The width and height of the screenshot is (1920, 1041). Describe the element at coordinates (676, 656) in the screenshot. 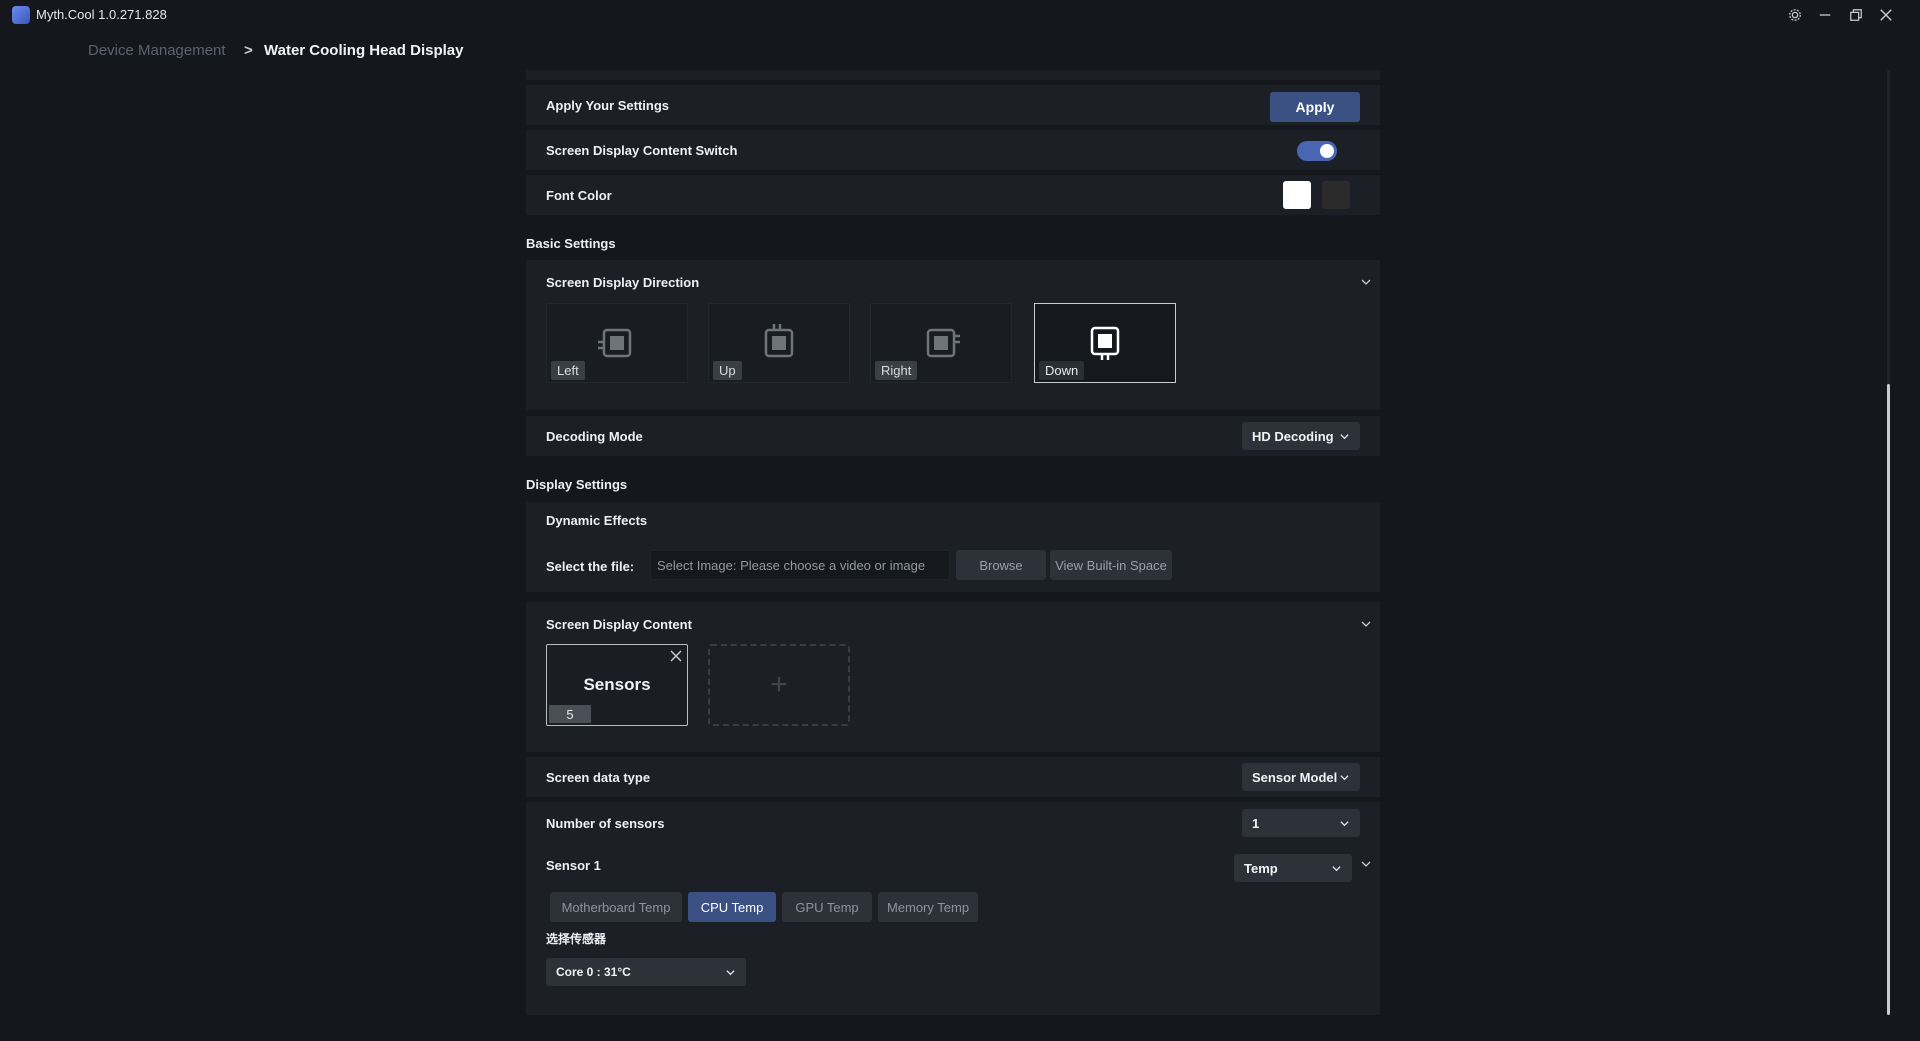

I see `remove-card-close-icon` at that location.